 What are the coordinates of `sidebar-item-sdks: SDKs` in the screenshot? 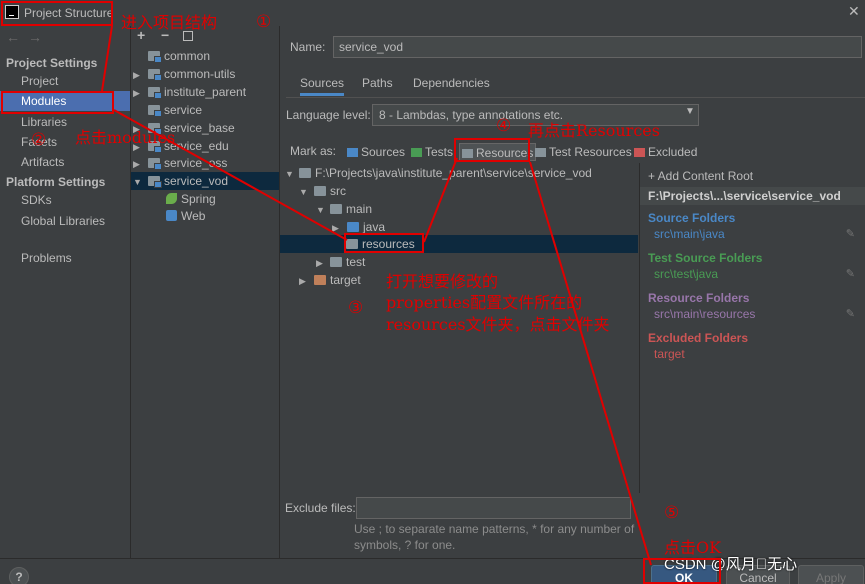 It's located at (65, 200).